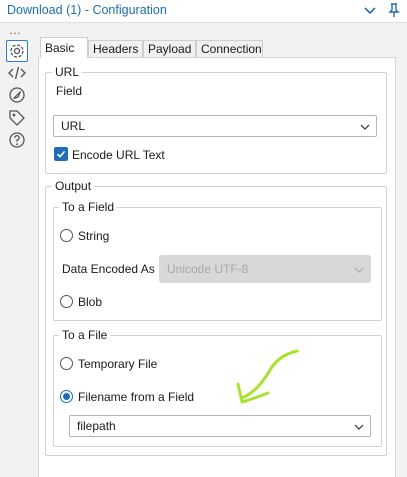 Image resolution: width=407 pixels, height=477 pixels. What do you see at coordinates (93, 236) in the screenshot?
I see `string-label: String` at bounding box center [93, 236].